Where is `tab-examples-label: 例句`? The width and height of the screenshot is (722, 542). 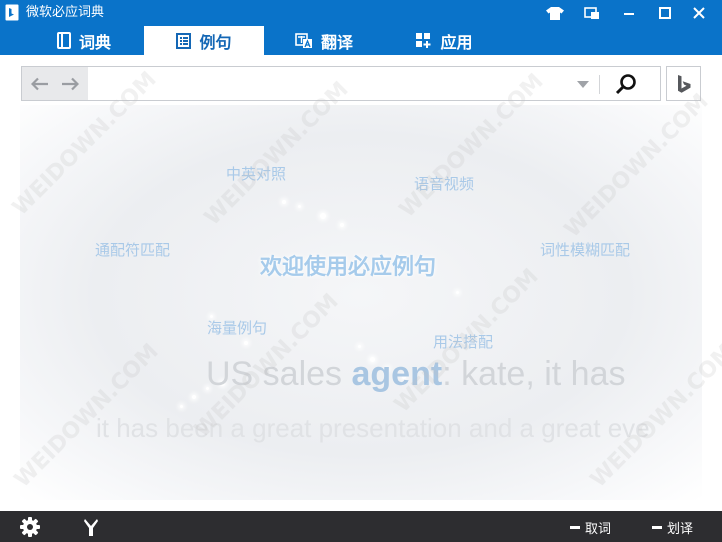 tab-examples-label: 例句 is located at coordinates (215, 42).